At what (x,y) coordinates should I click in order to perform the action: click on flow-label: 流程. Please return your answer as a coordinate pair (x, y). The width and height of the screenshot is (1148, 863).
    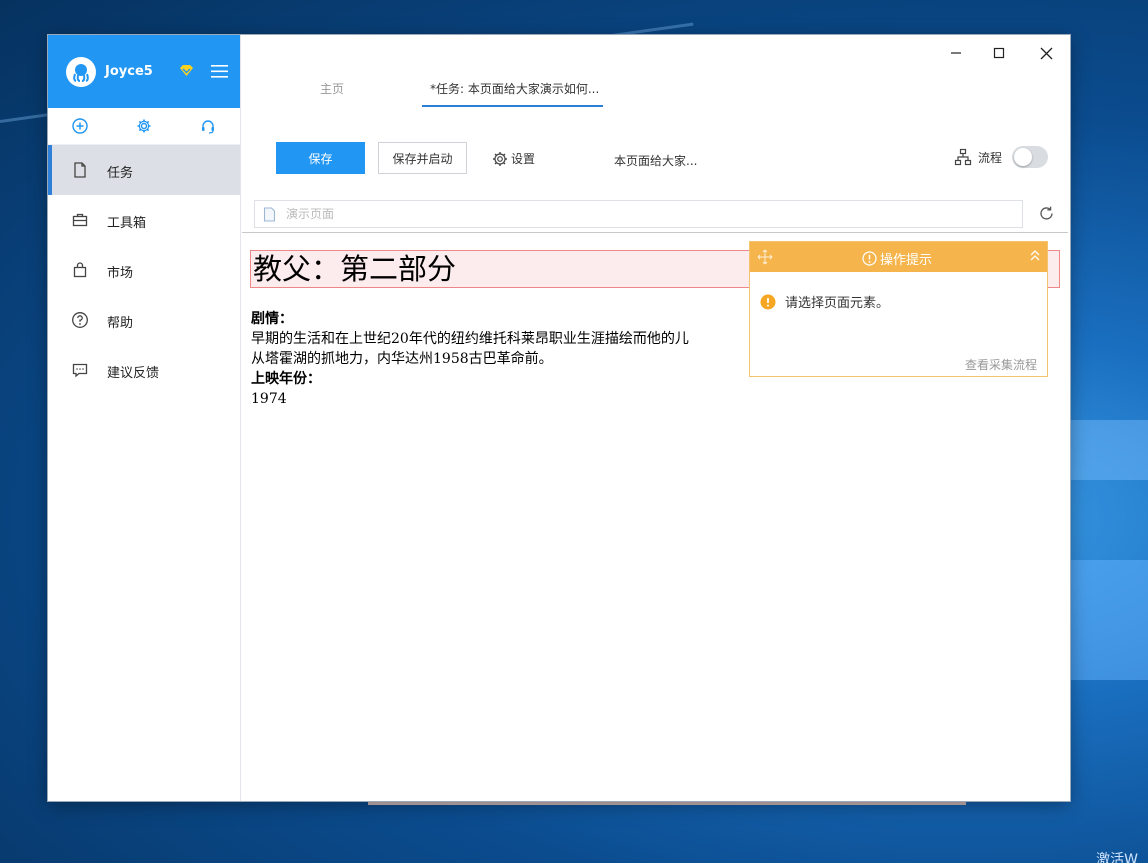
    Looking at the image, I should click on (990, 157).